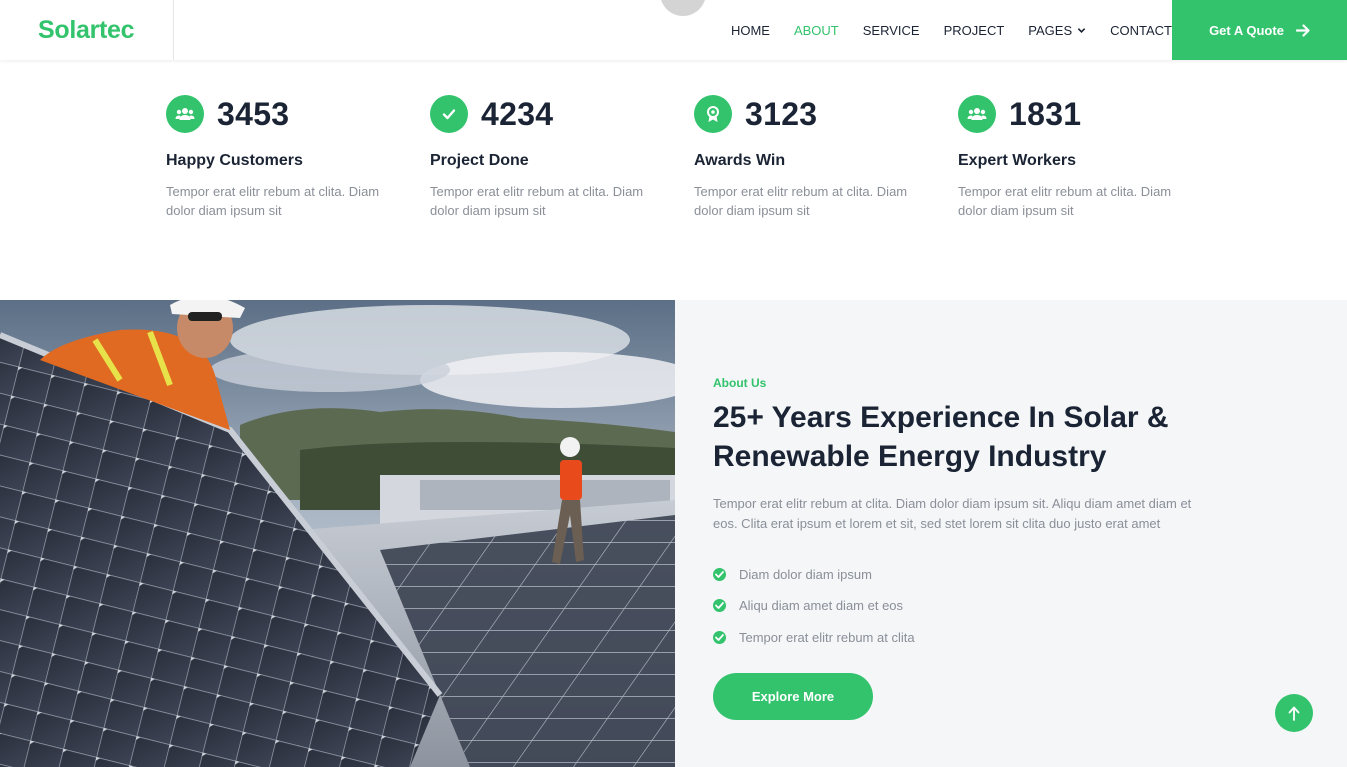 Image resolution: width=1347 pixels, height=767 pixels. What do you see at coordinates (740, 383) in the screenshot?
I see `section-label: About Us` at bounding box center [740, 383].